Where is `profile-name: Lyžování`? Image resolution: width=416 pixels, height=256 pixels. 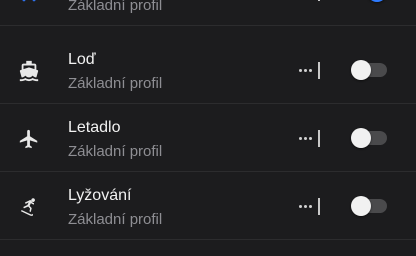
profile-name: Lyžování is located at coordinates (100, 195).